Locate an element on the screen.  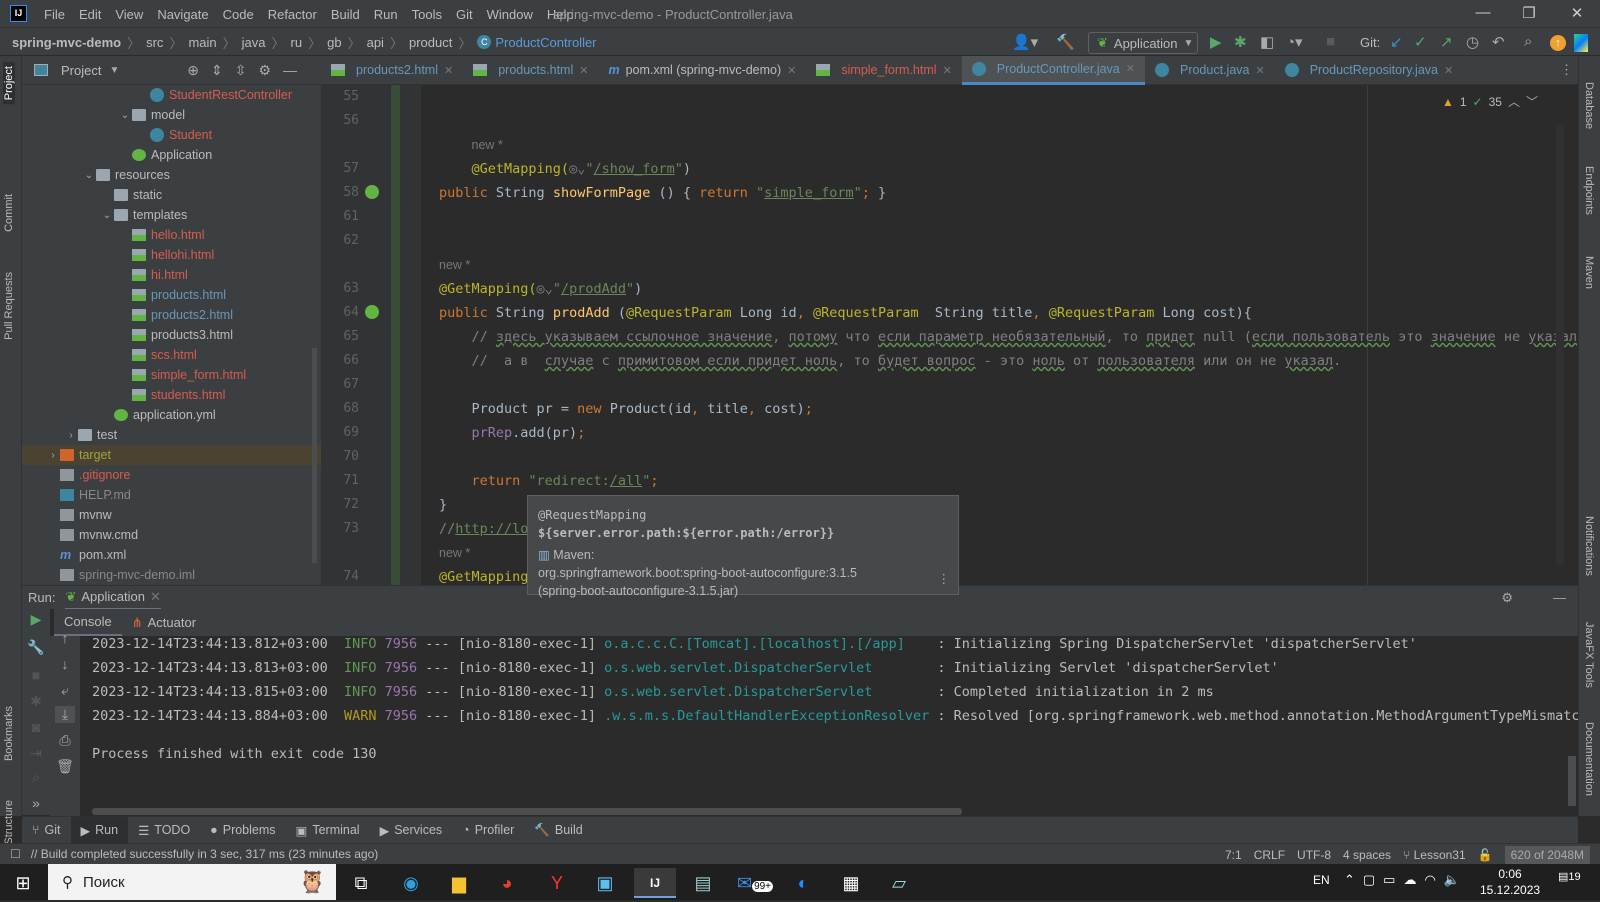
calculator-icon: ▦ is located at coordinates (851, 883).